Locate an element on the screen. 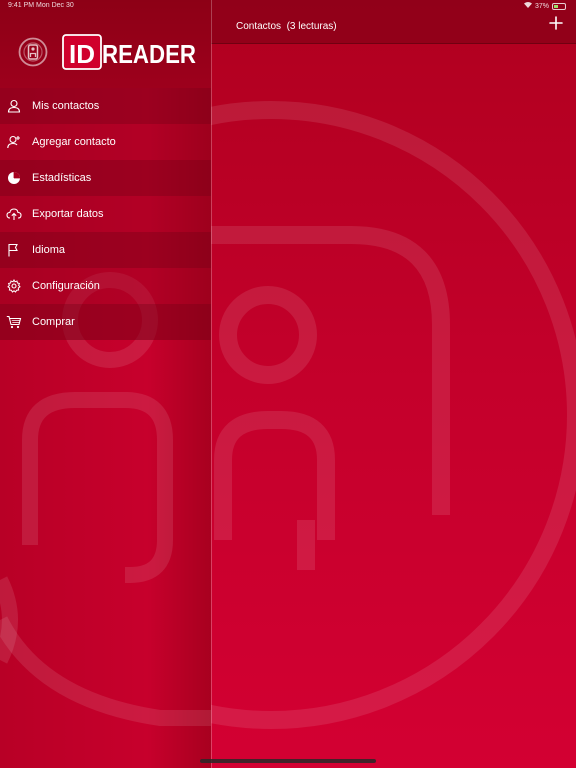 This screenshot has height=768, width=576. sidebar-item-label: Comprar is located at coordinates (53, 322).